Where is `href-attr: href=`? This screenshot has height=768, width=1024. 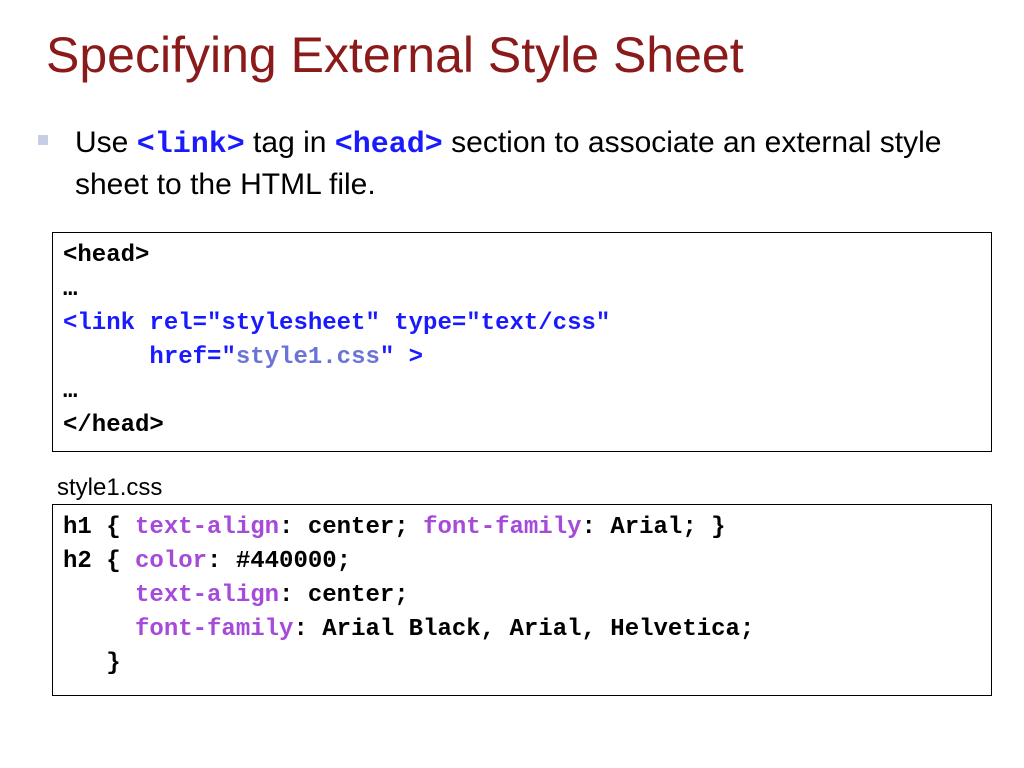 href-attr: href= is located at coordinates (142, 357).